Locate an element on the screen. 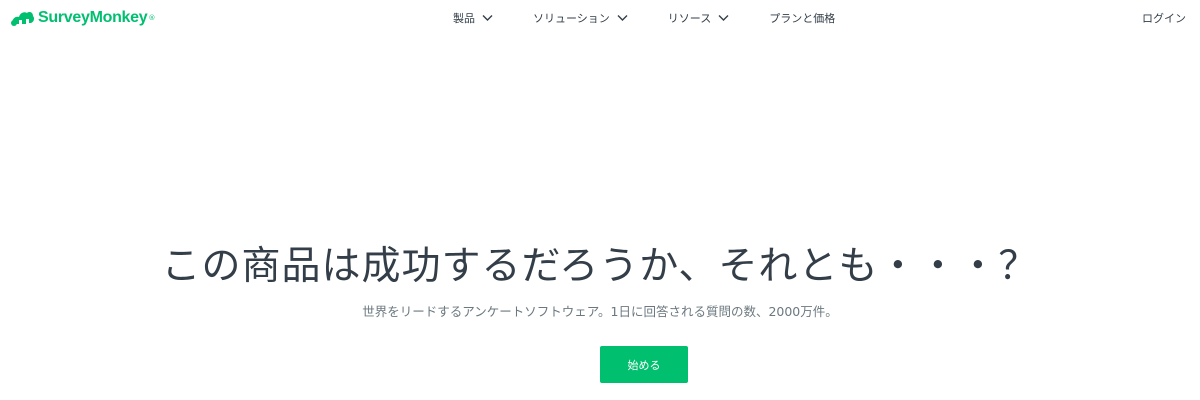  nav-item-resources: リソース is located at coordinates (698, 18).